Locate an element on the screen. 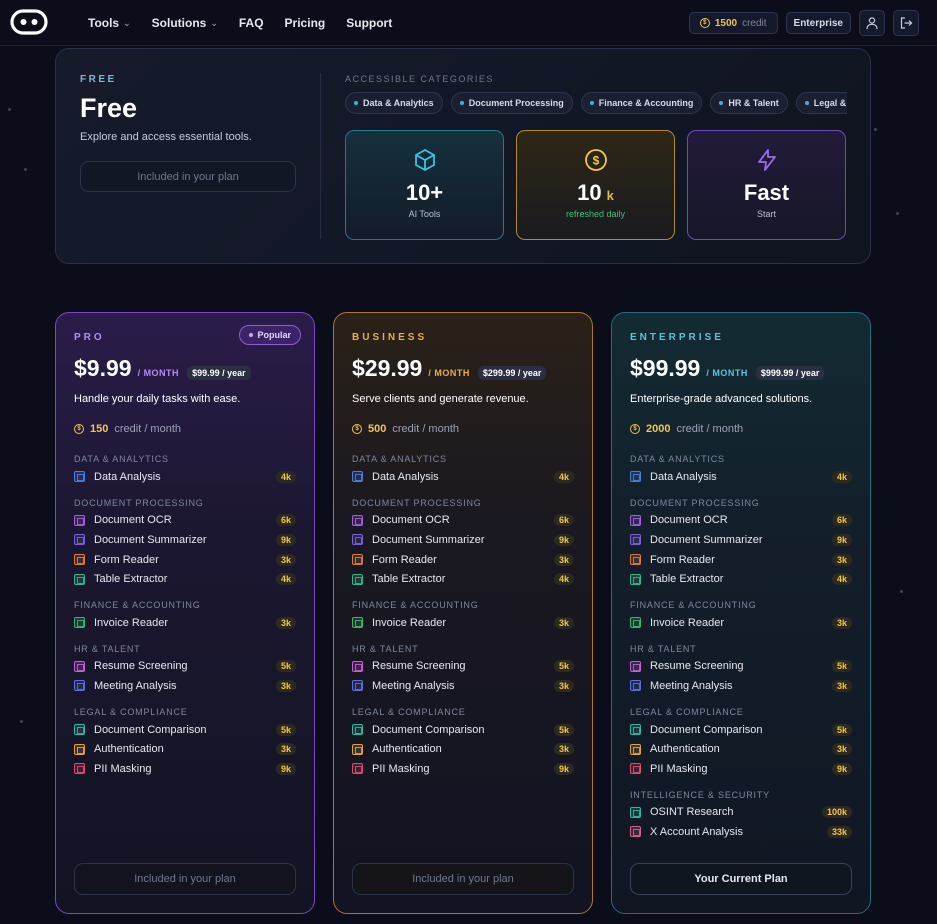  category-chip: Legal & Compliance is located at coordinates (821, 103).